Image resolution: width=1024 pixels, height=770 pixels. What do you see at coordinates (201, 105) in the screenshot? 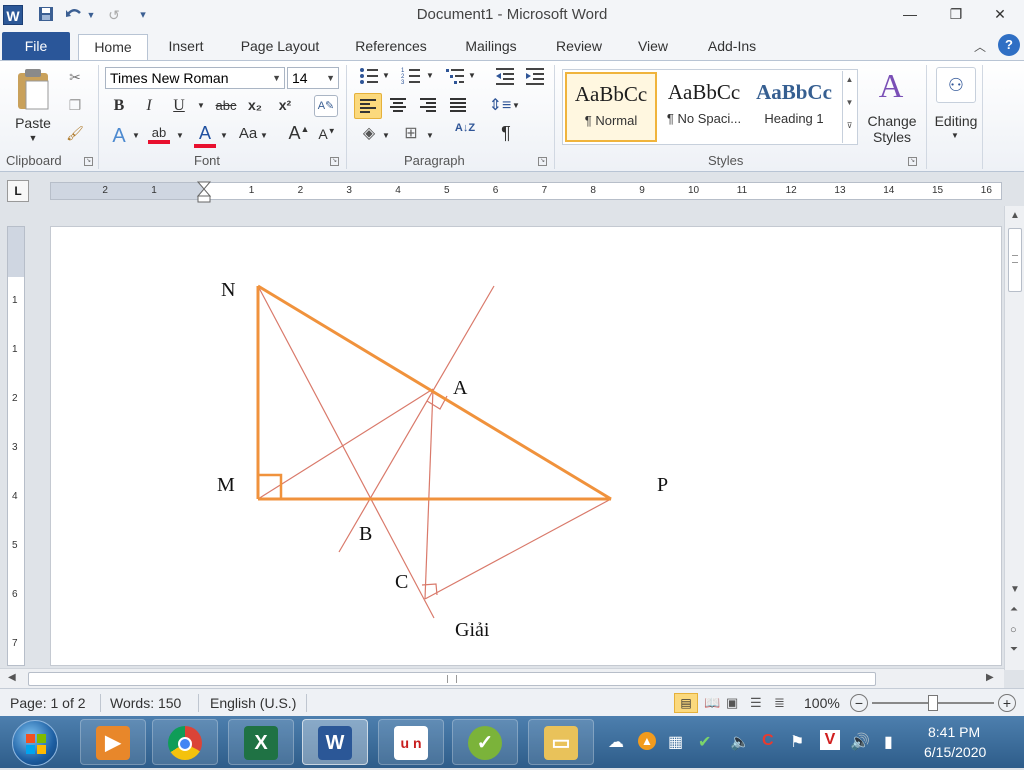
I see `underline-dropdown-icon: ▼` at bounding box center [201, 105].